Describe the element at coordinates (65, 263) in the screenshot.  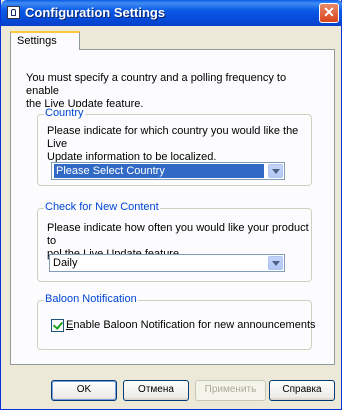
I see `frequency-select-value: Daily` at that location.